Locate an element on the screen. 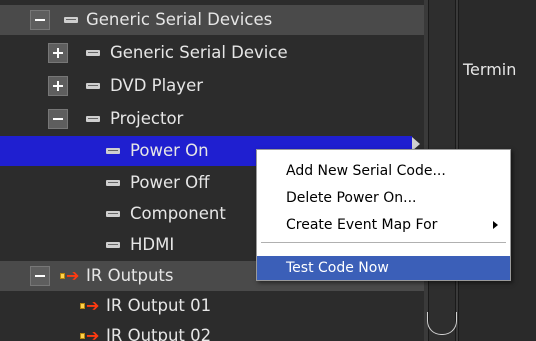 This screenshot has width=536, height=341. menu-separator is located at coordinates (383, 242).